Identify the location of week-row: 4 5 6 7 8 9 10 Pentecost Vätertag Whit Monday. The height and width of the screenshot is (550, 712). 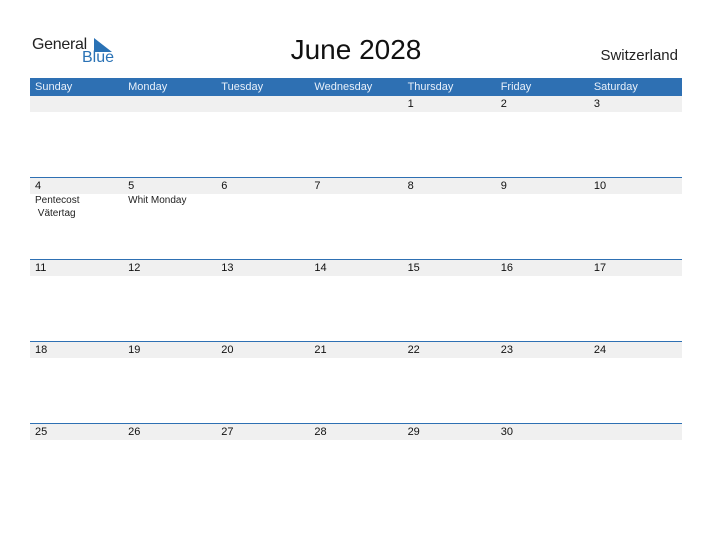
(356, 218).